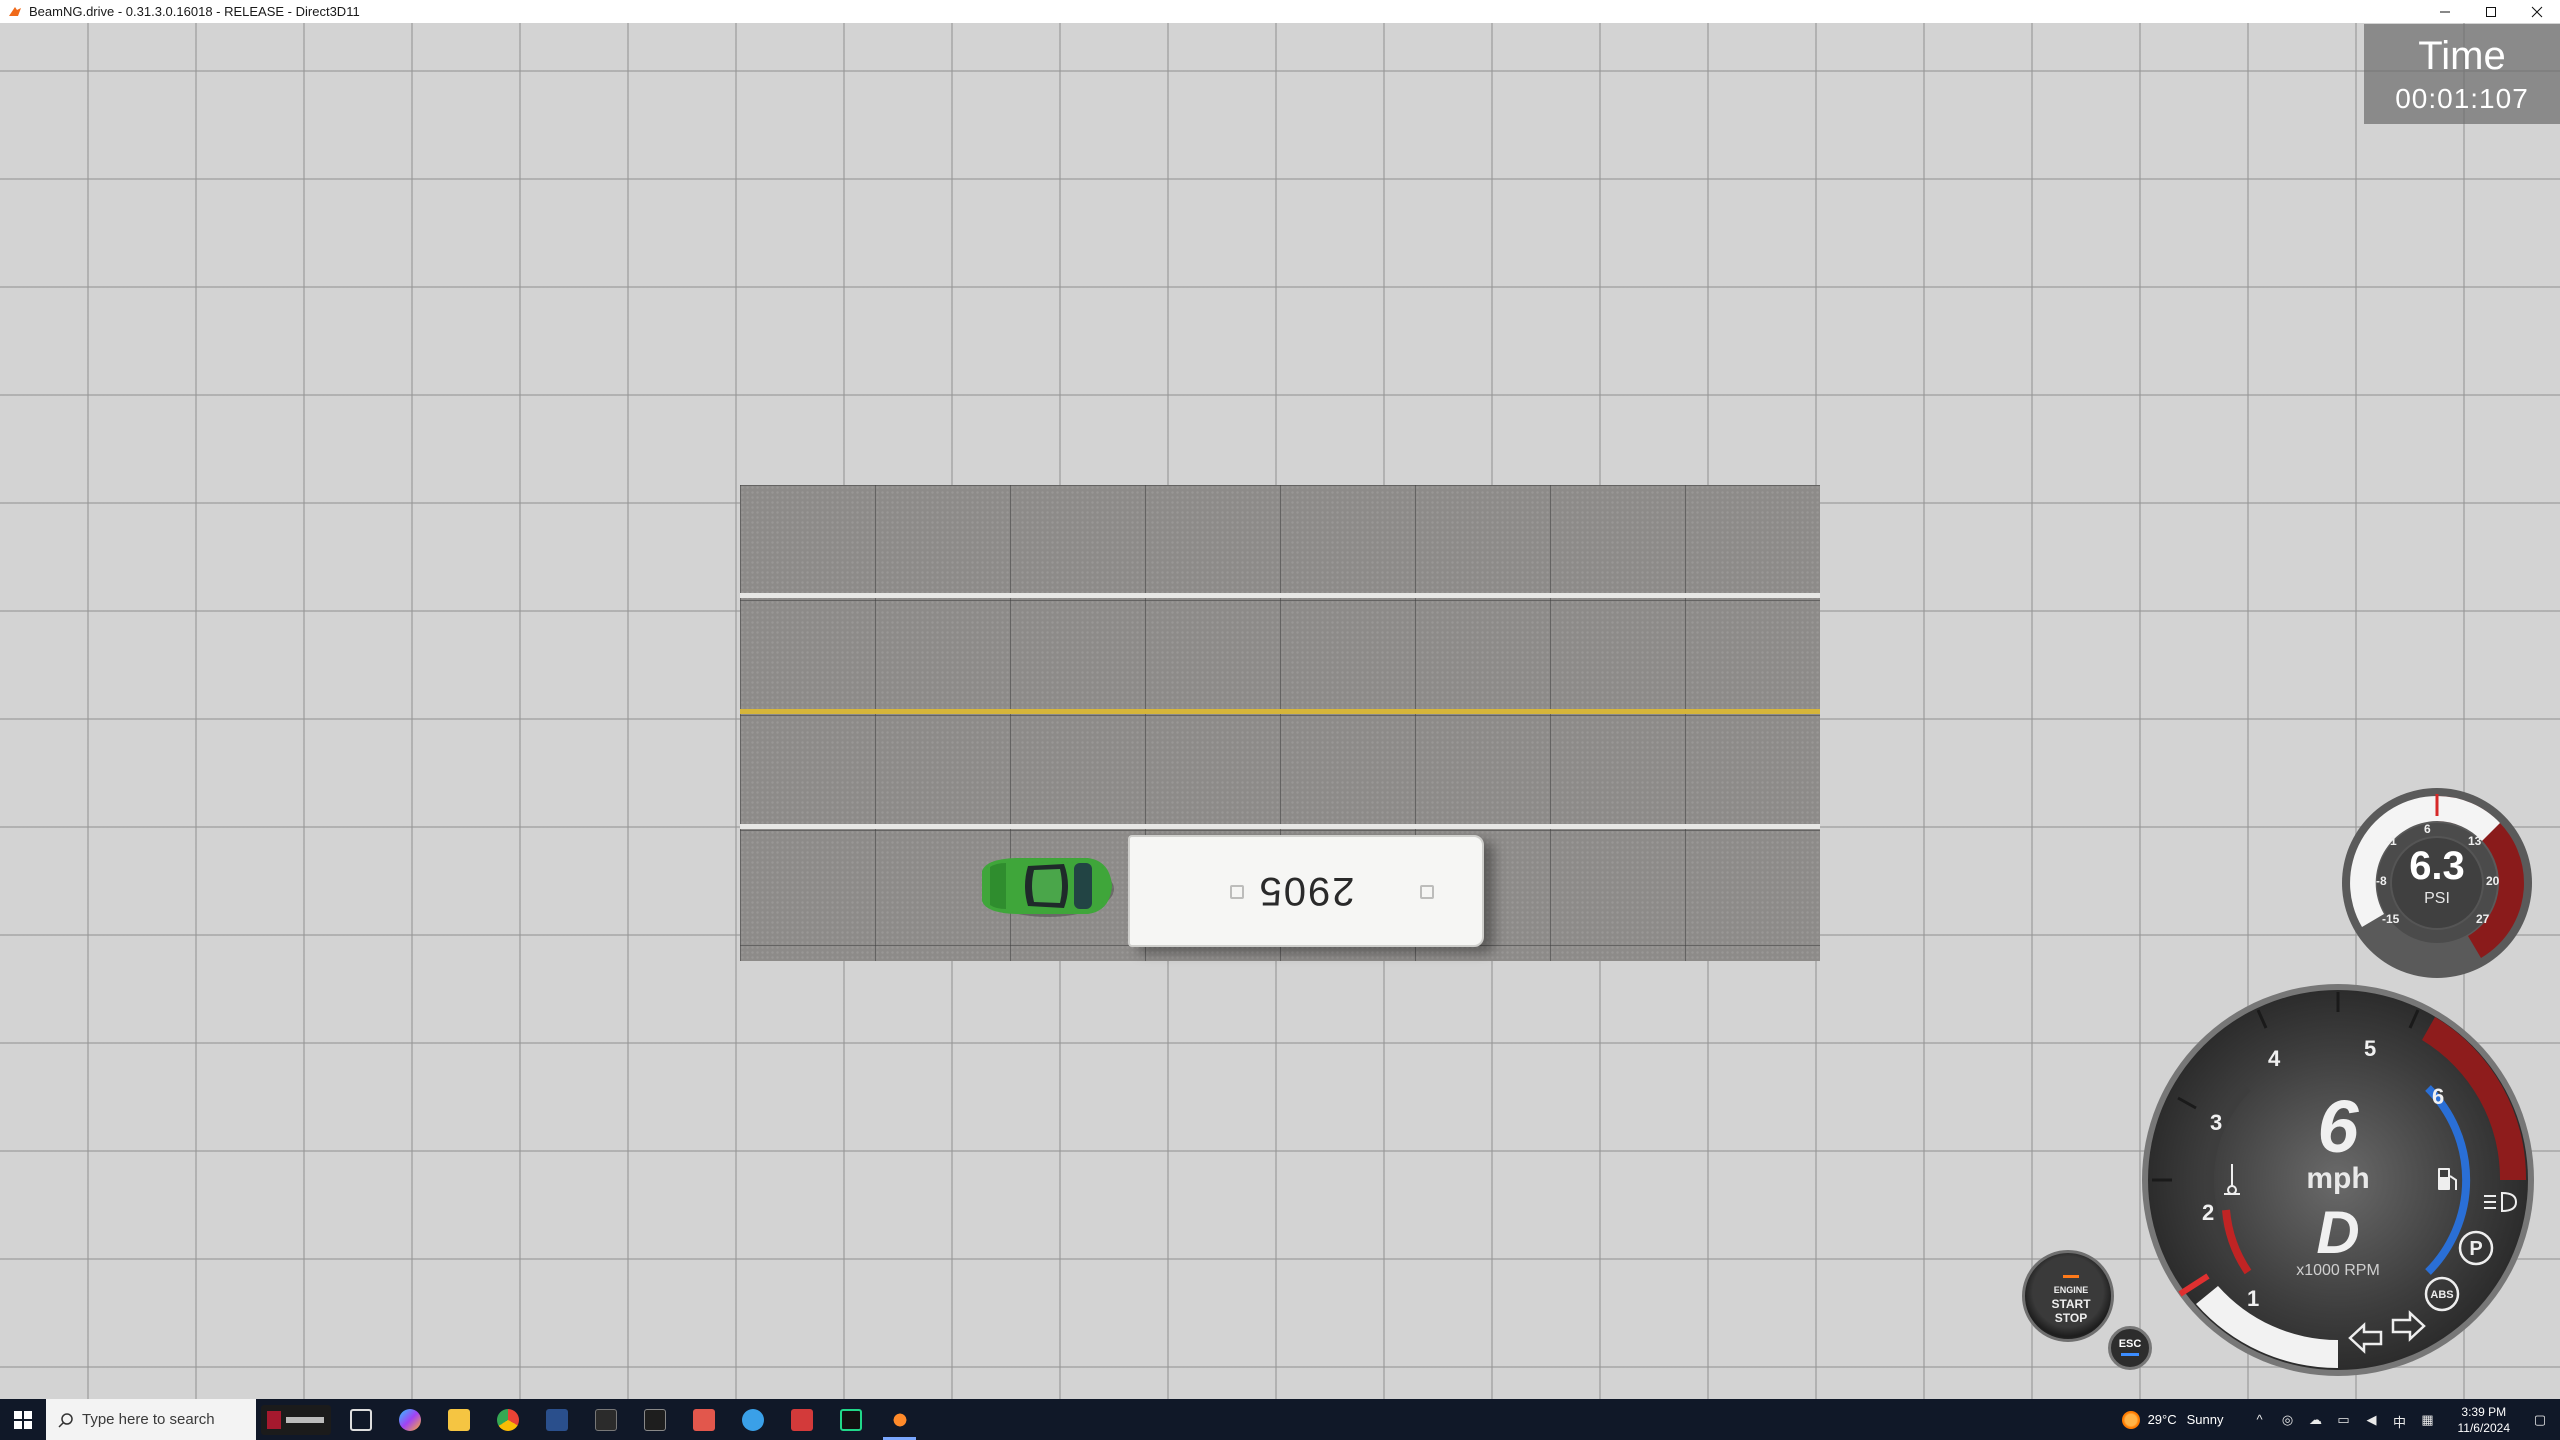 The height and width of the screenshot is (1440, 2560). I want to click on pycharm-icon, so click(850, 1419).